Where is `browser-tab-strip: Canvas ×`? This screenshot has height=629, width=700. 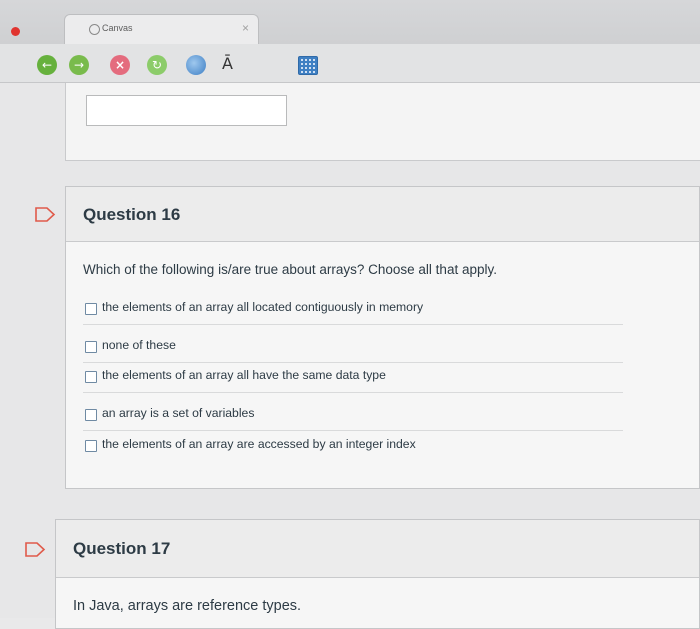
browser-tab-strip: Canvas × is located at coordinates (350, 22).